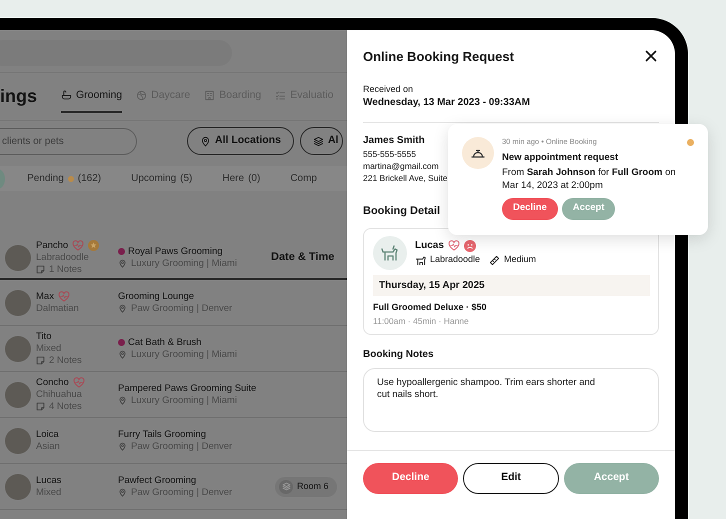 This screenshot has width=726, height=519. What do you see at coordinates (186, 179) in the screenshot?
I see `status-count: (5)` at bounding box center [186, 179].